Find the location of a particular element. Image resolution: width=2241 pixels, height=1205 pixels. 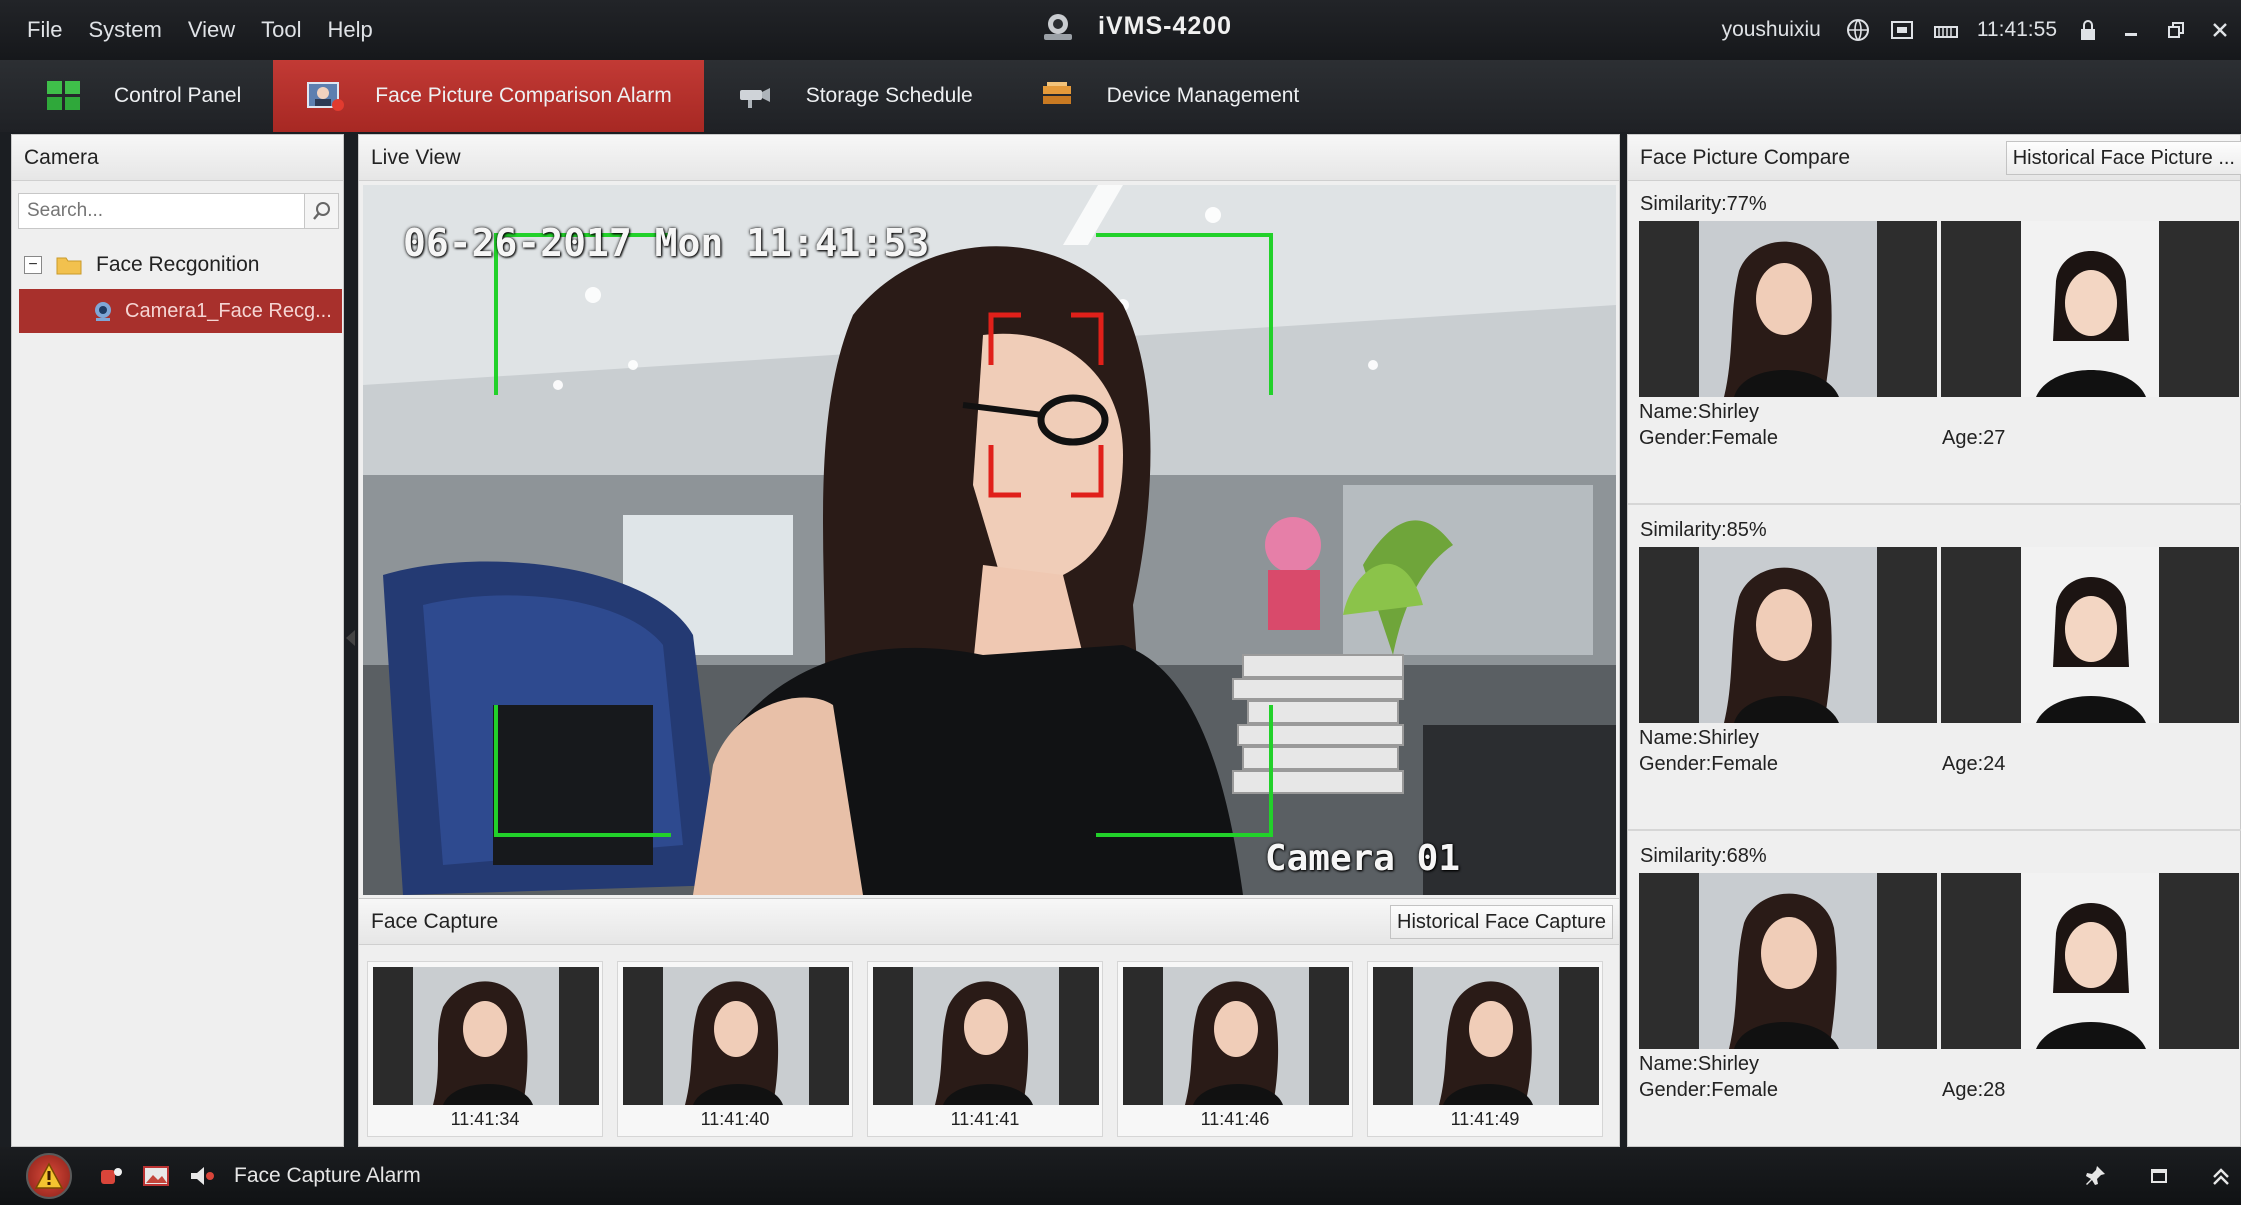

capture-time: 11:41:49 is located at coordinates (1485, 1119).